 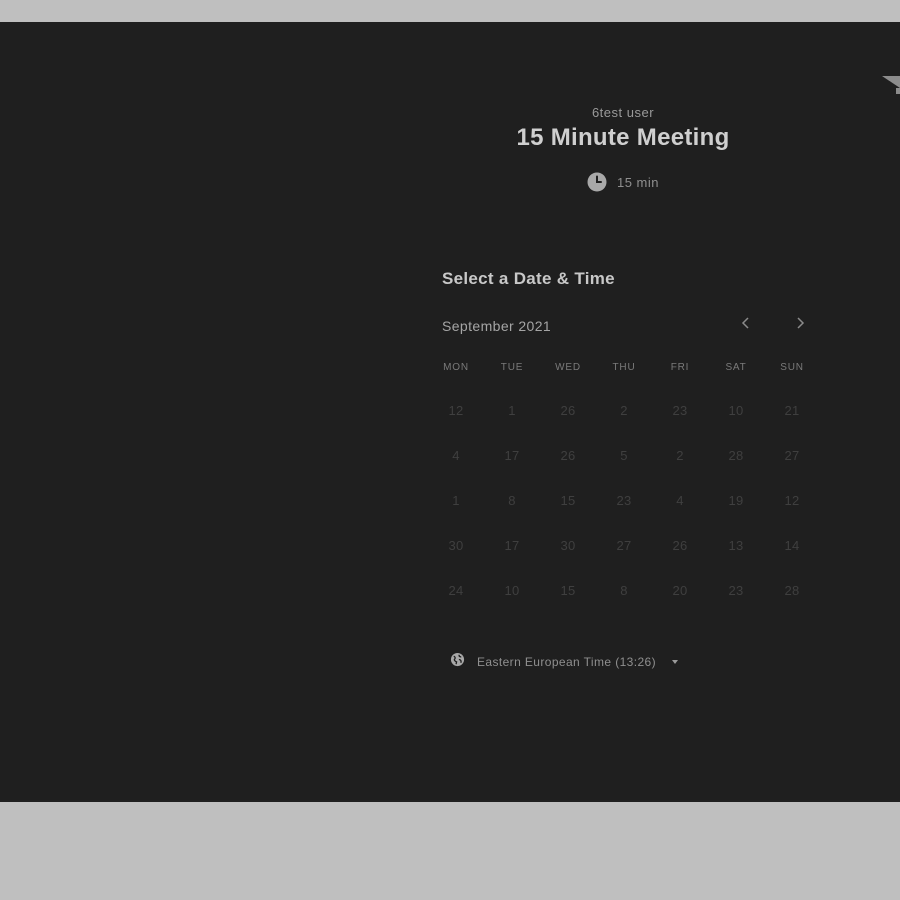 What do you see at coordinates (456, 367) in the screenshot?
I see `weekday-label: MON` at bounding box center [456, 367].